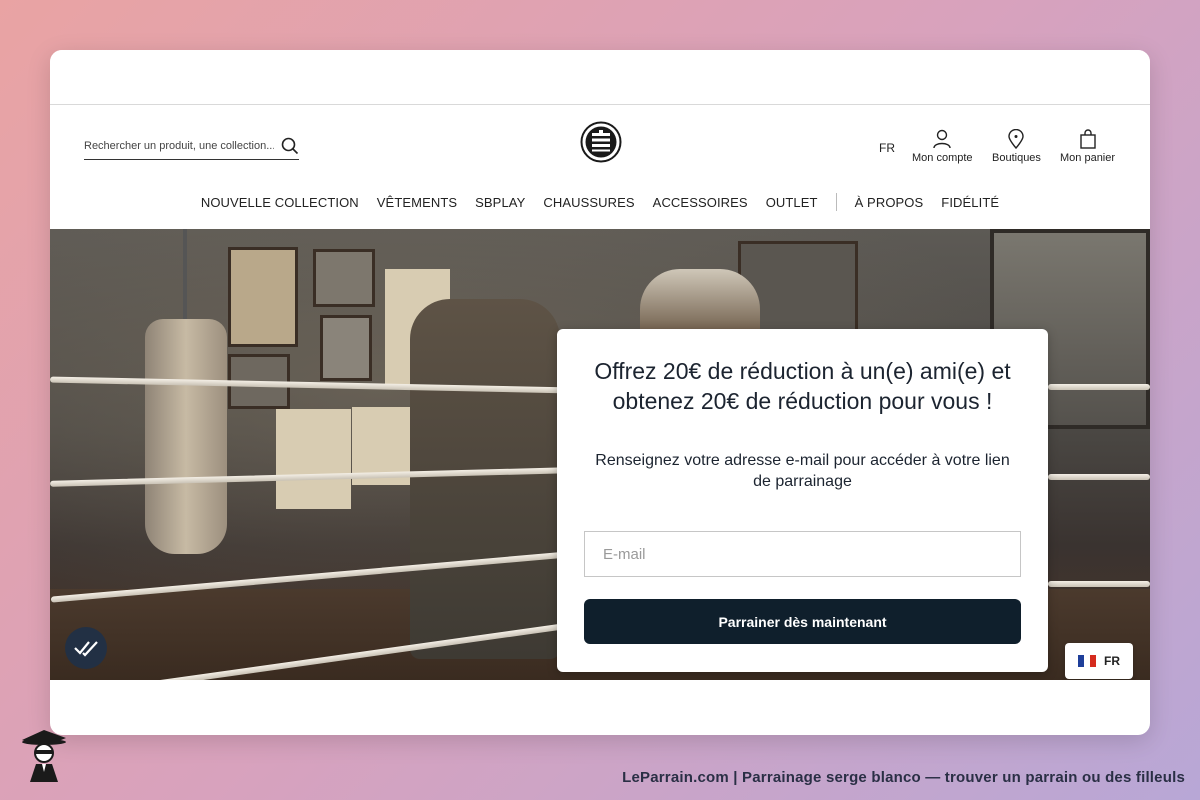 This screenshot has width=1200, height=800. I want to click on logo-emblem, so click(601, 142).